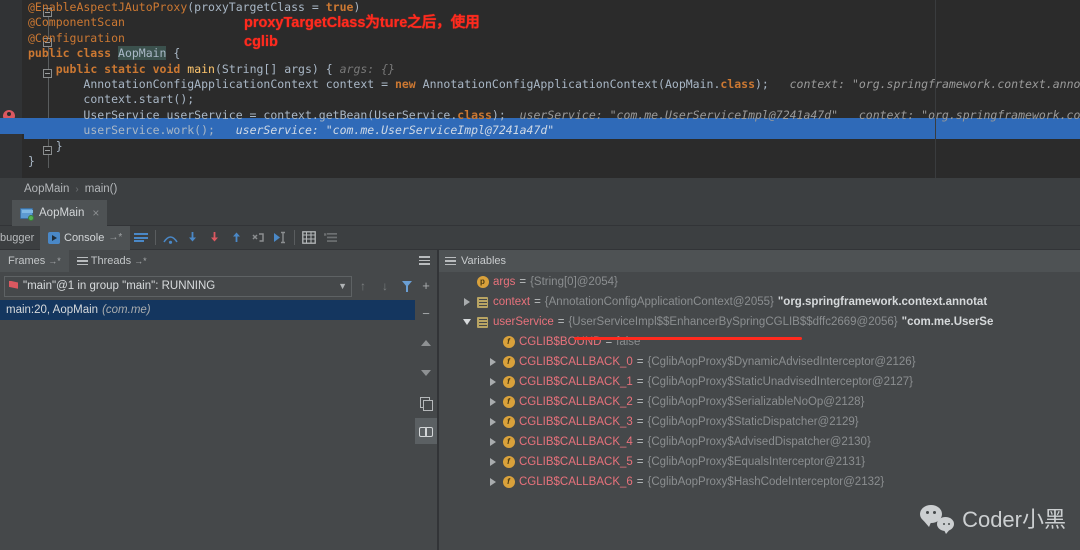  I want to click on code-line: @Configuration, so click(552, 38).